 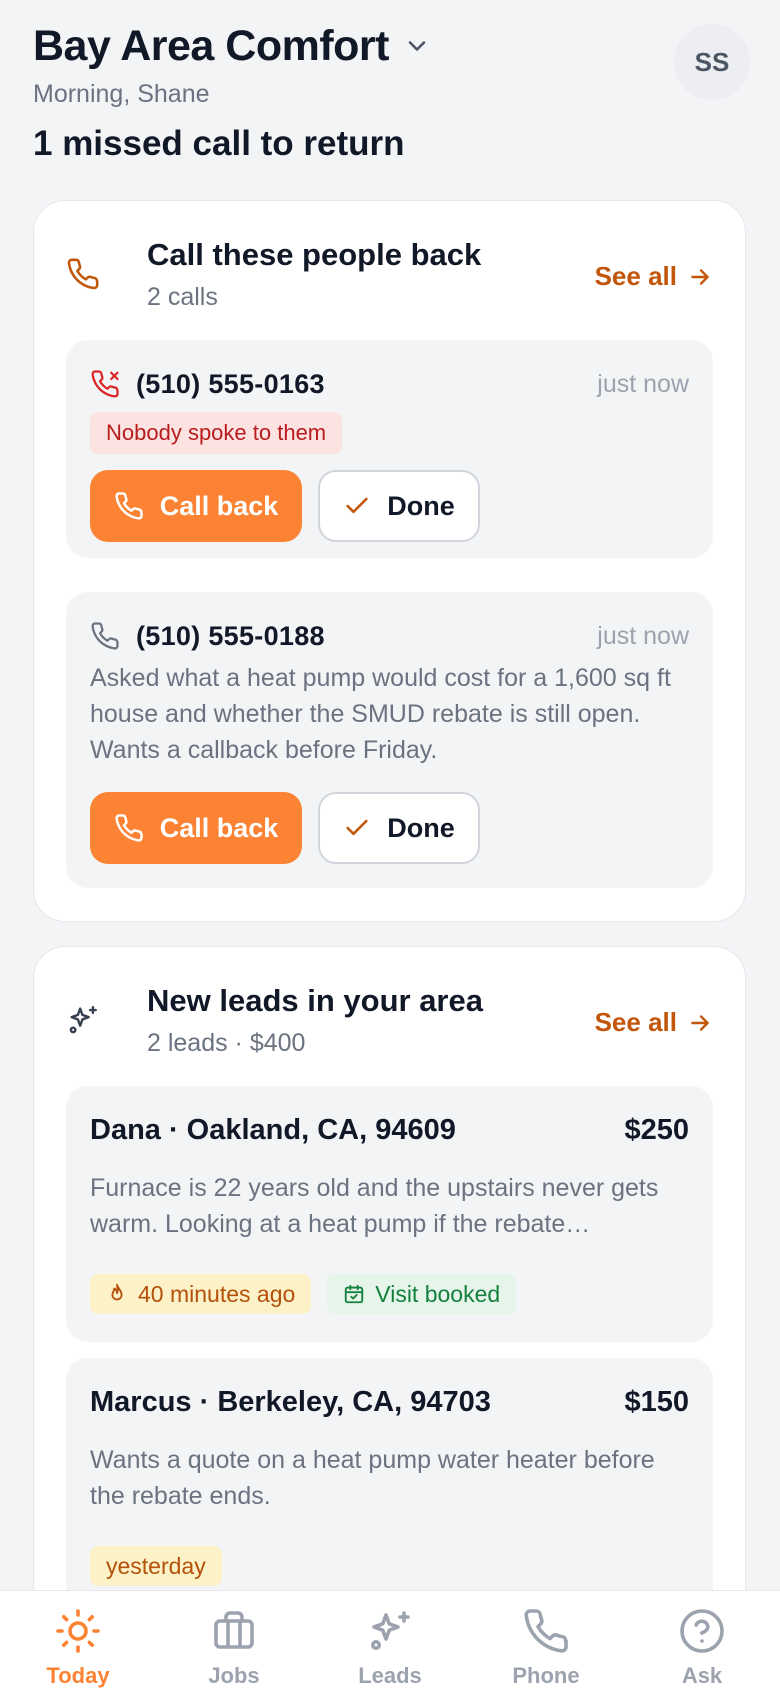 I want to click on bottom-tab-bar: Today Jobs Leads Phone Ask, so click(x=390, y=1639).